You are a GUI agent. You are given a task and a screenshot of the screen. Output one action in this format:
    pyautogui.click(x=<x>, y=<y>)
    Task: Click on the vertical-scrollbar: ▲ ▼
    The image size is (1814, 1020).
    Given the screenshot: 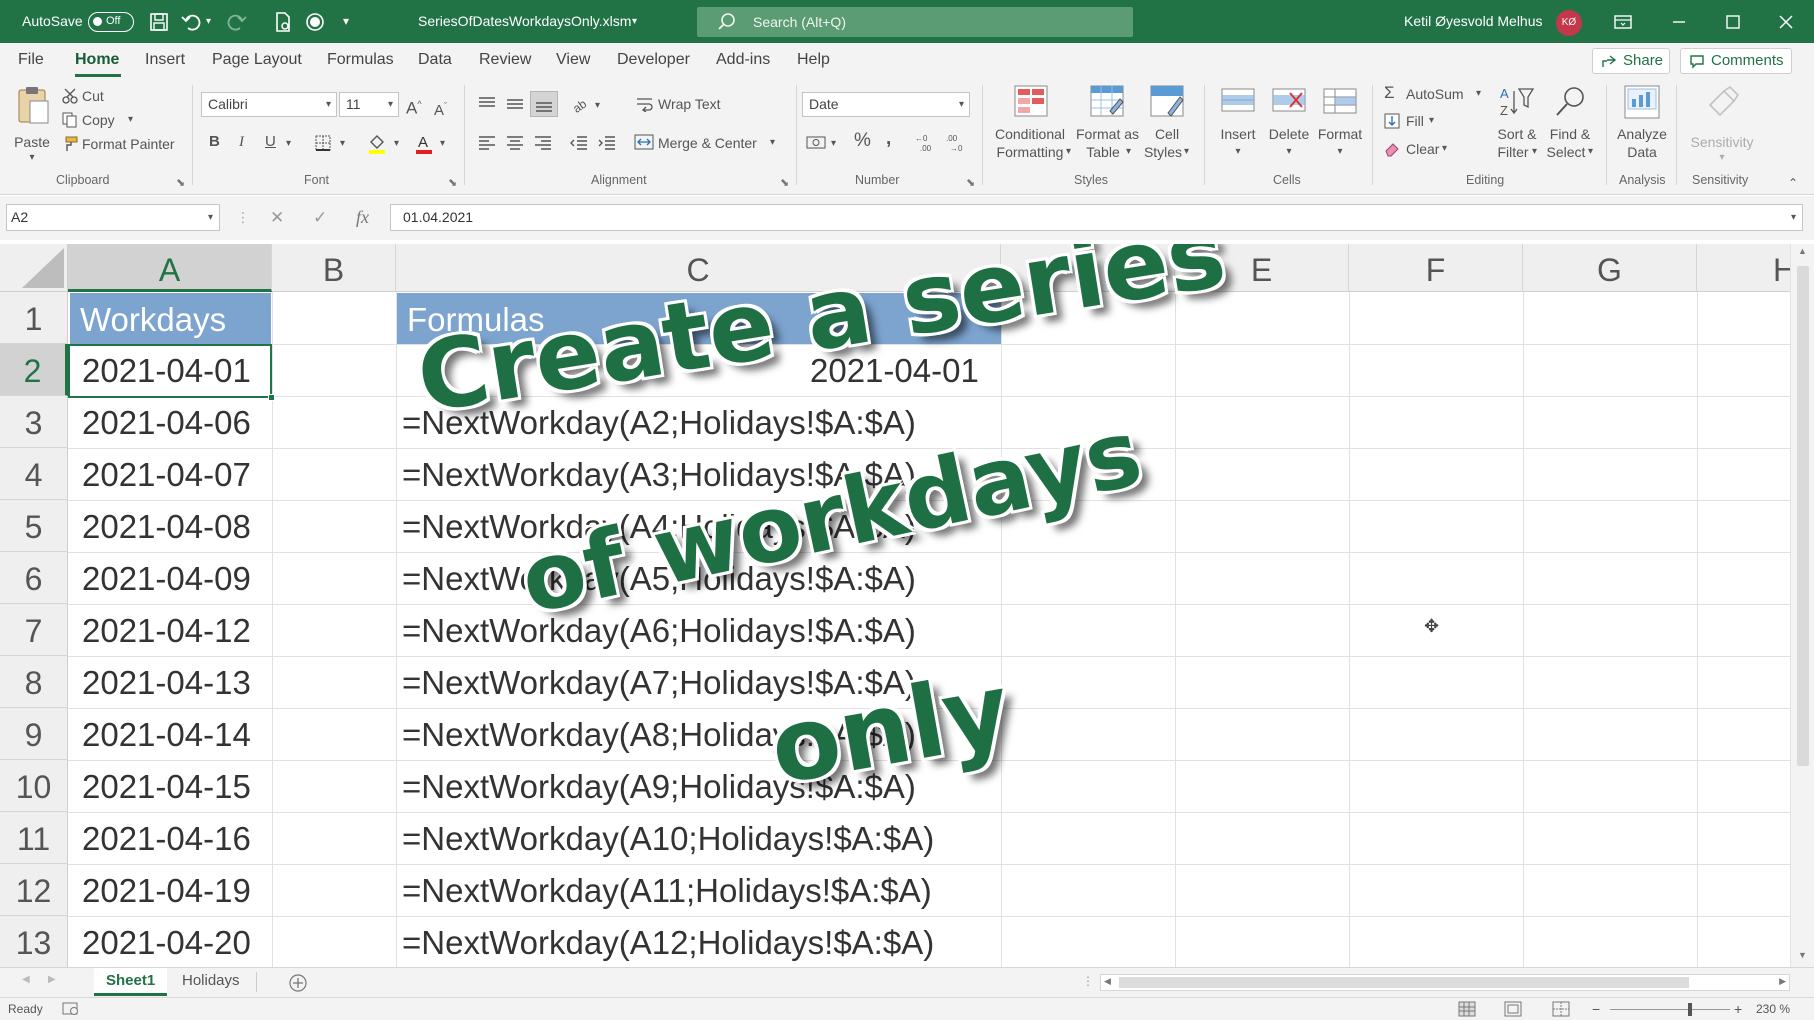 What is the action you would take?
    pyautogui.click(x=1802, y=605)
    